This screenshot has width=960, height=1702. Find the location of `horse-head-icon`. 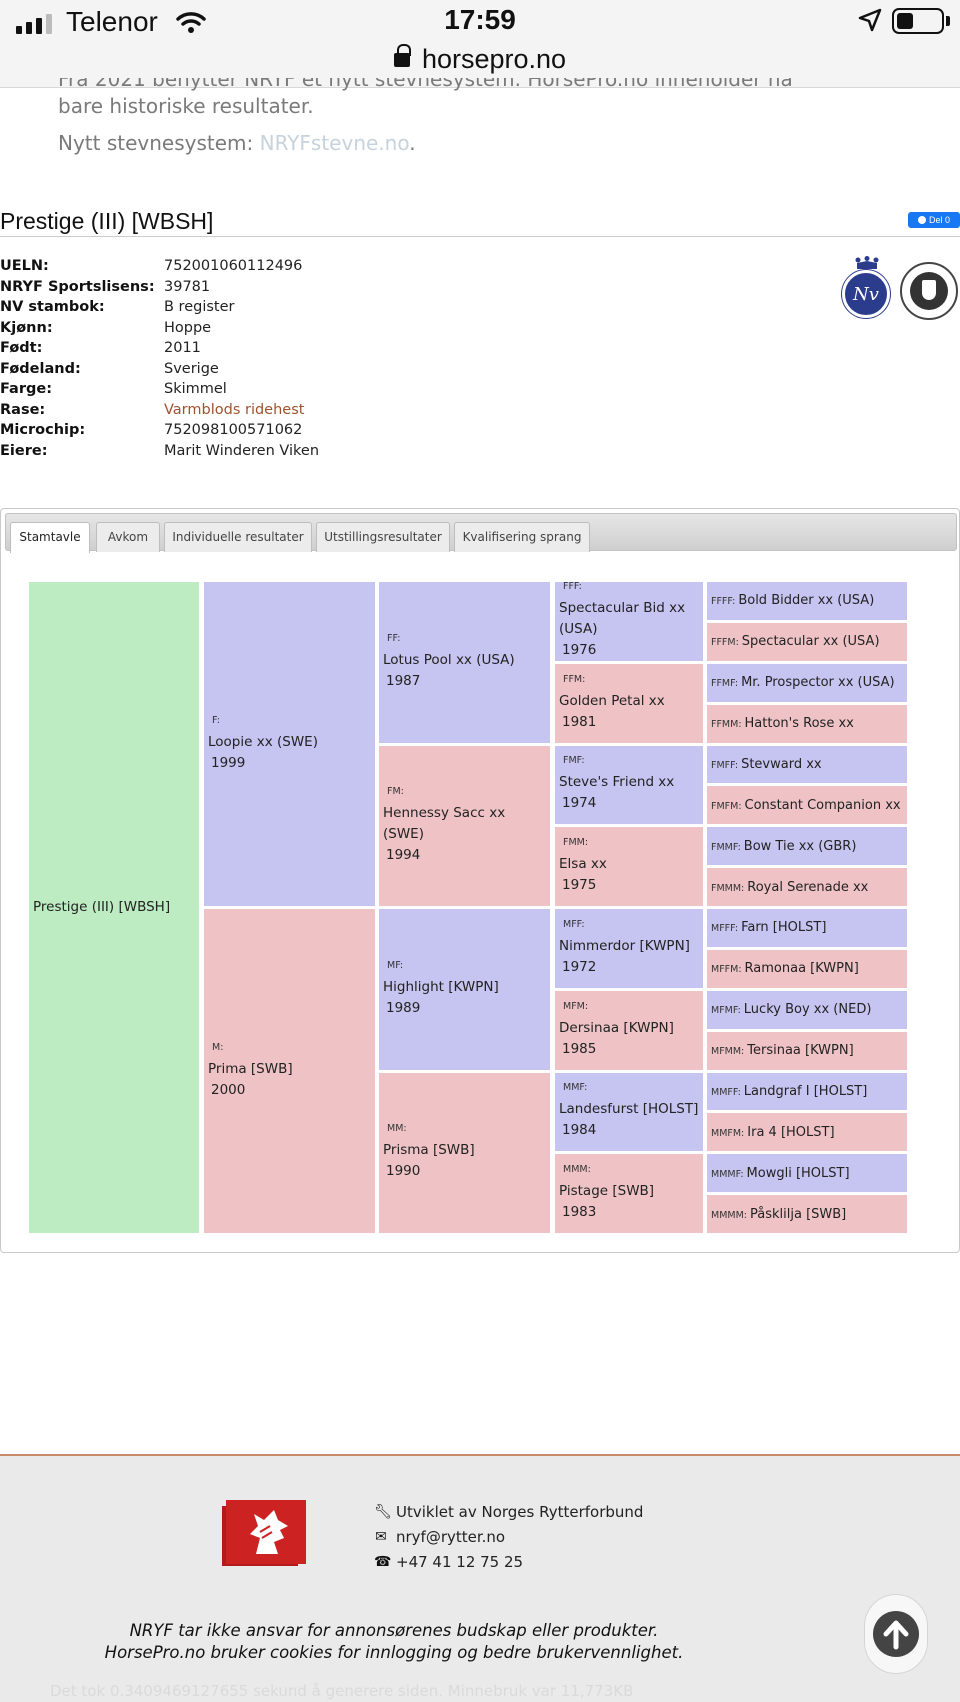

horse-head-icon is located at coordinates (269, 1532).